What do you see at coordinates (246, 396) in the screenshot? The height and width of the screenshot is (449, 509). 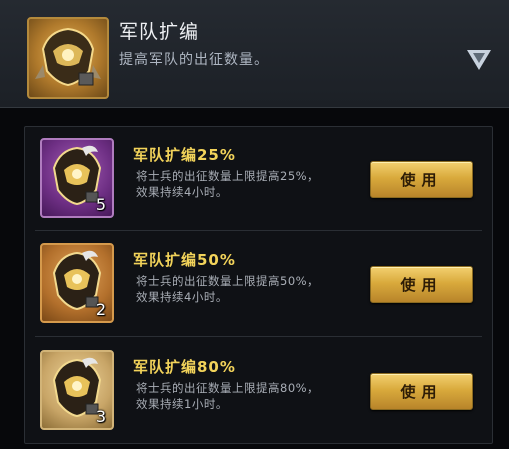 I see `item-description: 将士兵的出征数量上限提高80%， 效果持续1小时。` at bounding box center [246, 396].